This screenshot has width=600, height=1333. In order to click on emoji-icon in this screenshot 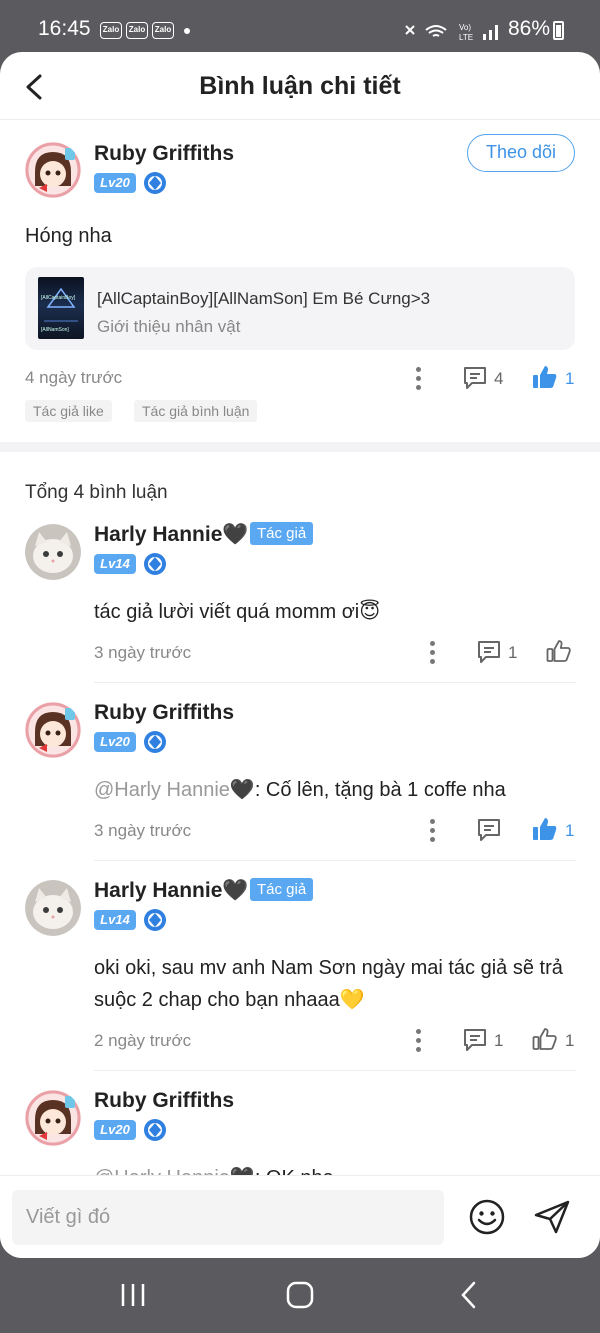, I will do `click(487, 1217)`.